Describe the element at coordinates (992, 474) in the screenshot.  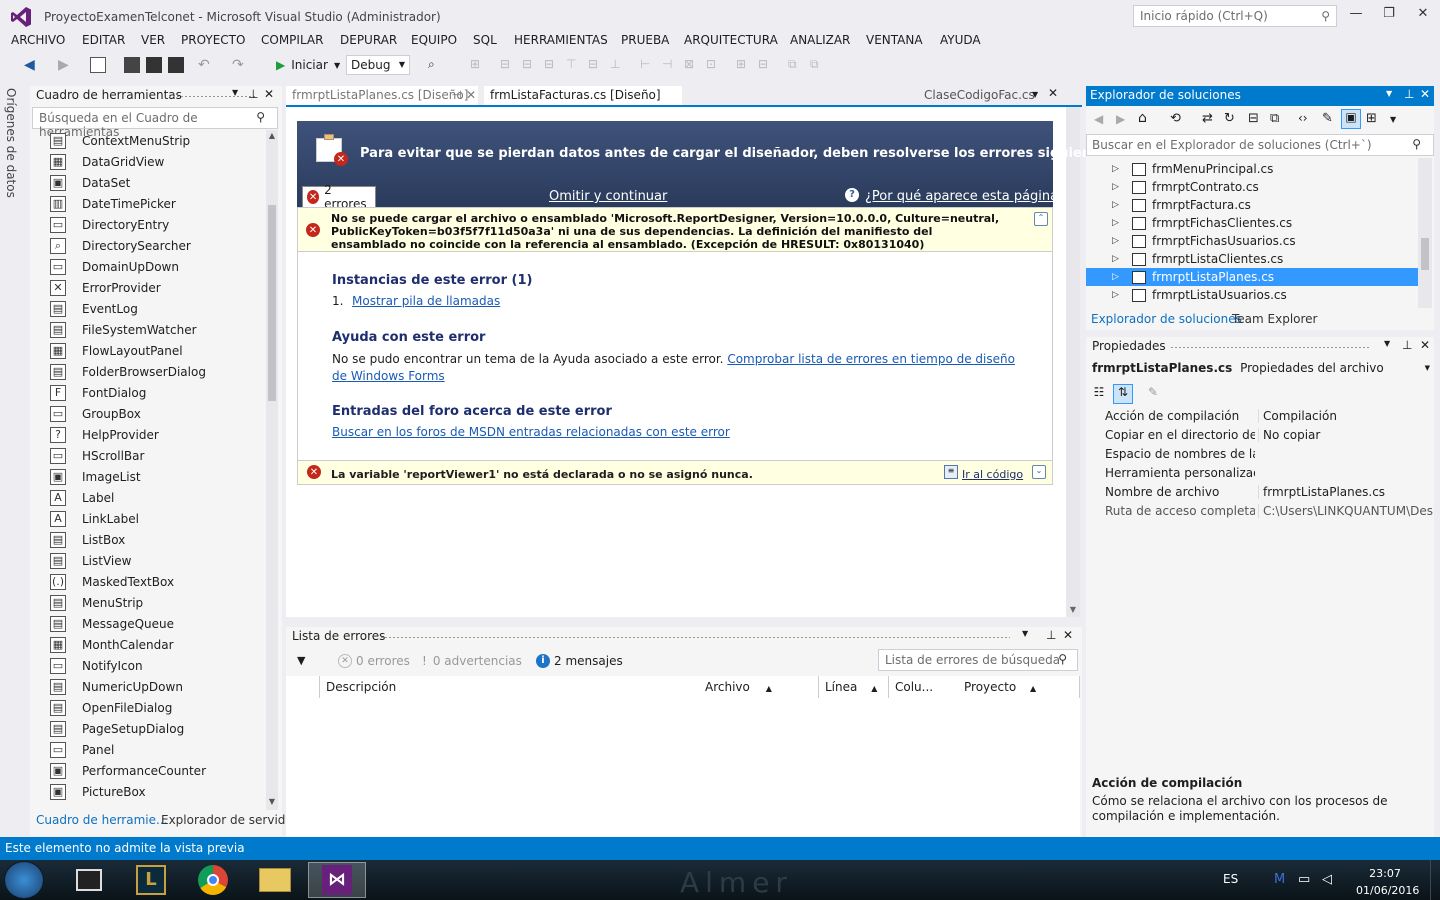
I see `go-to-code-link: Ir al código` at that location.